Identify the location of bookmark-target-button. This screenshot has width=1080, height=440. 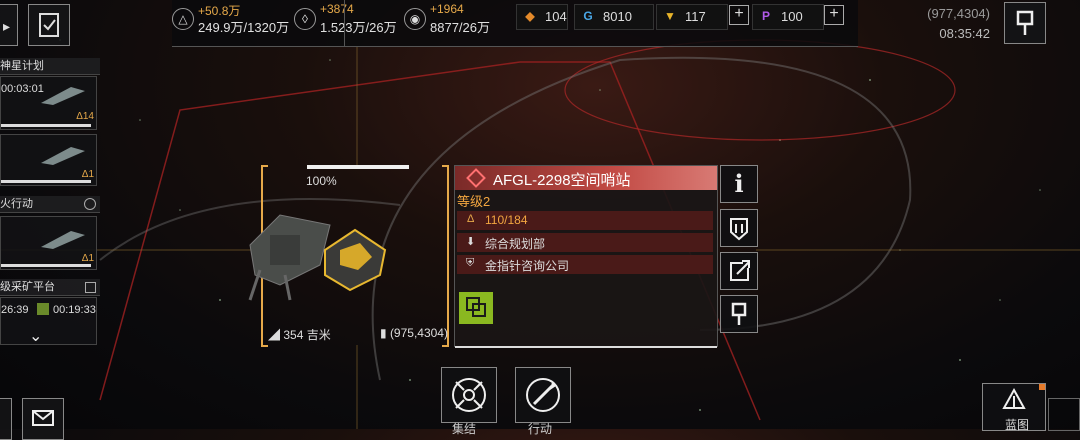
(739, 314).